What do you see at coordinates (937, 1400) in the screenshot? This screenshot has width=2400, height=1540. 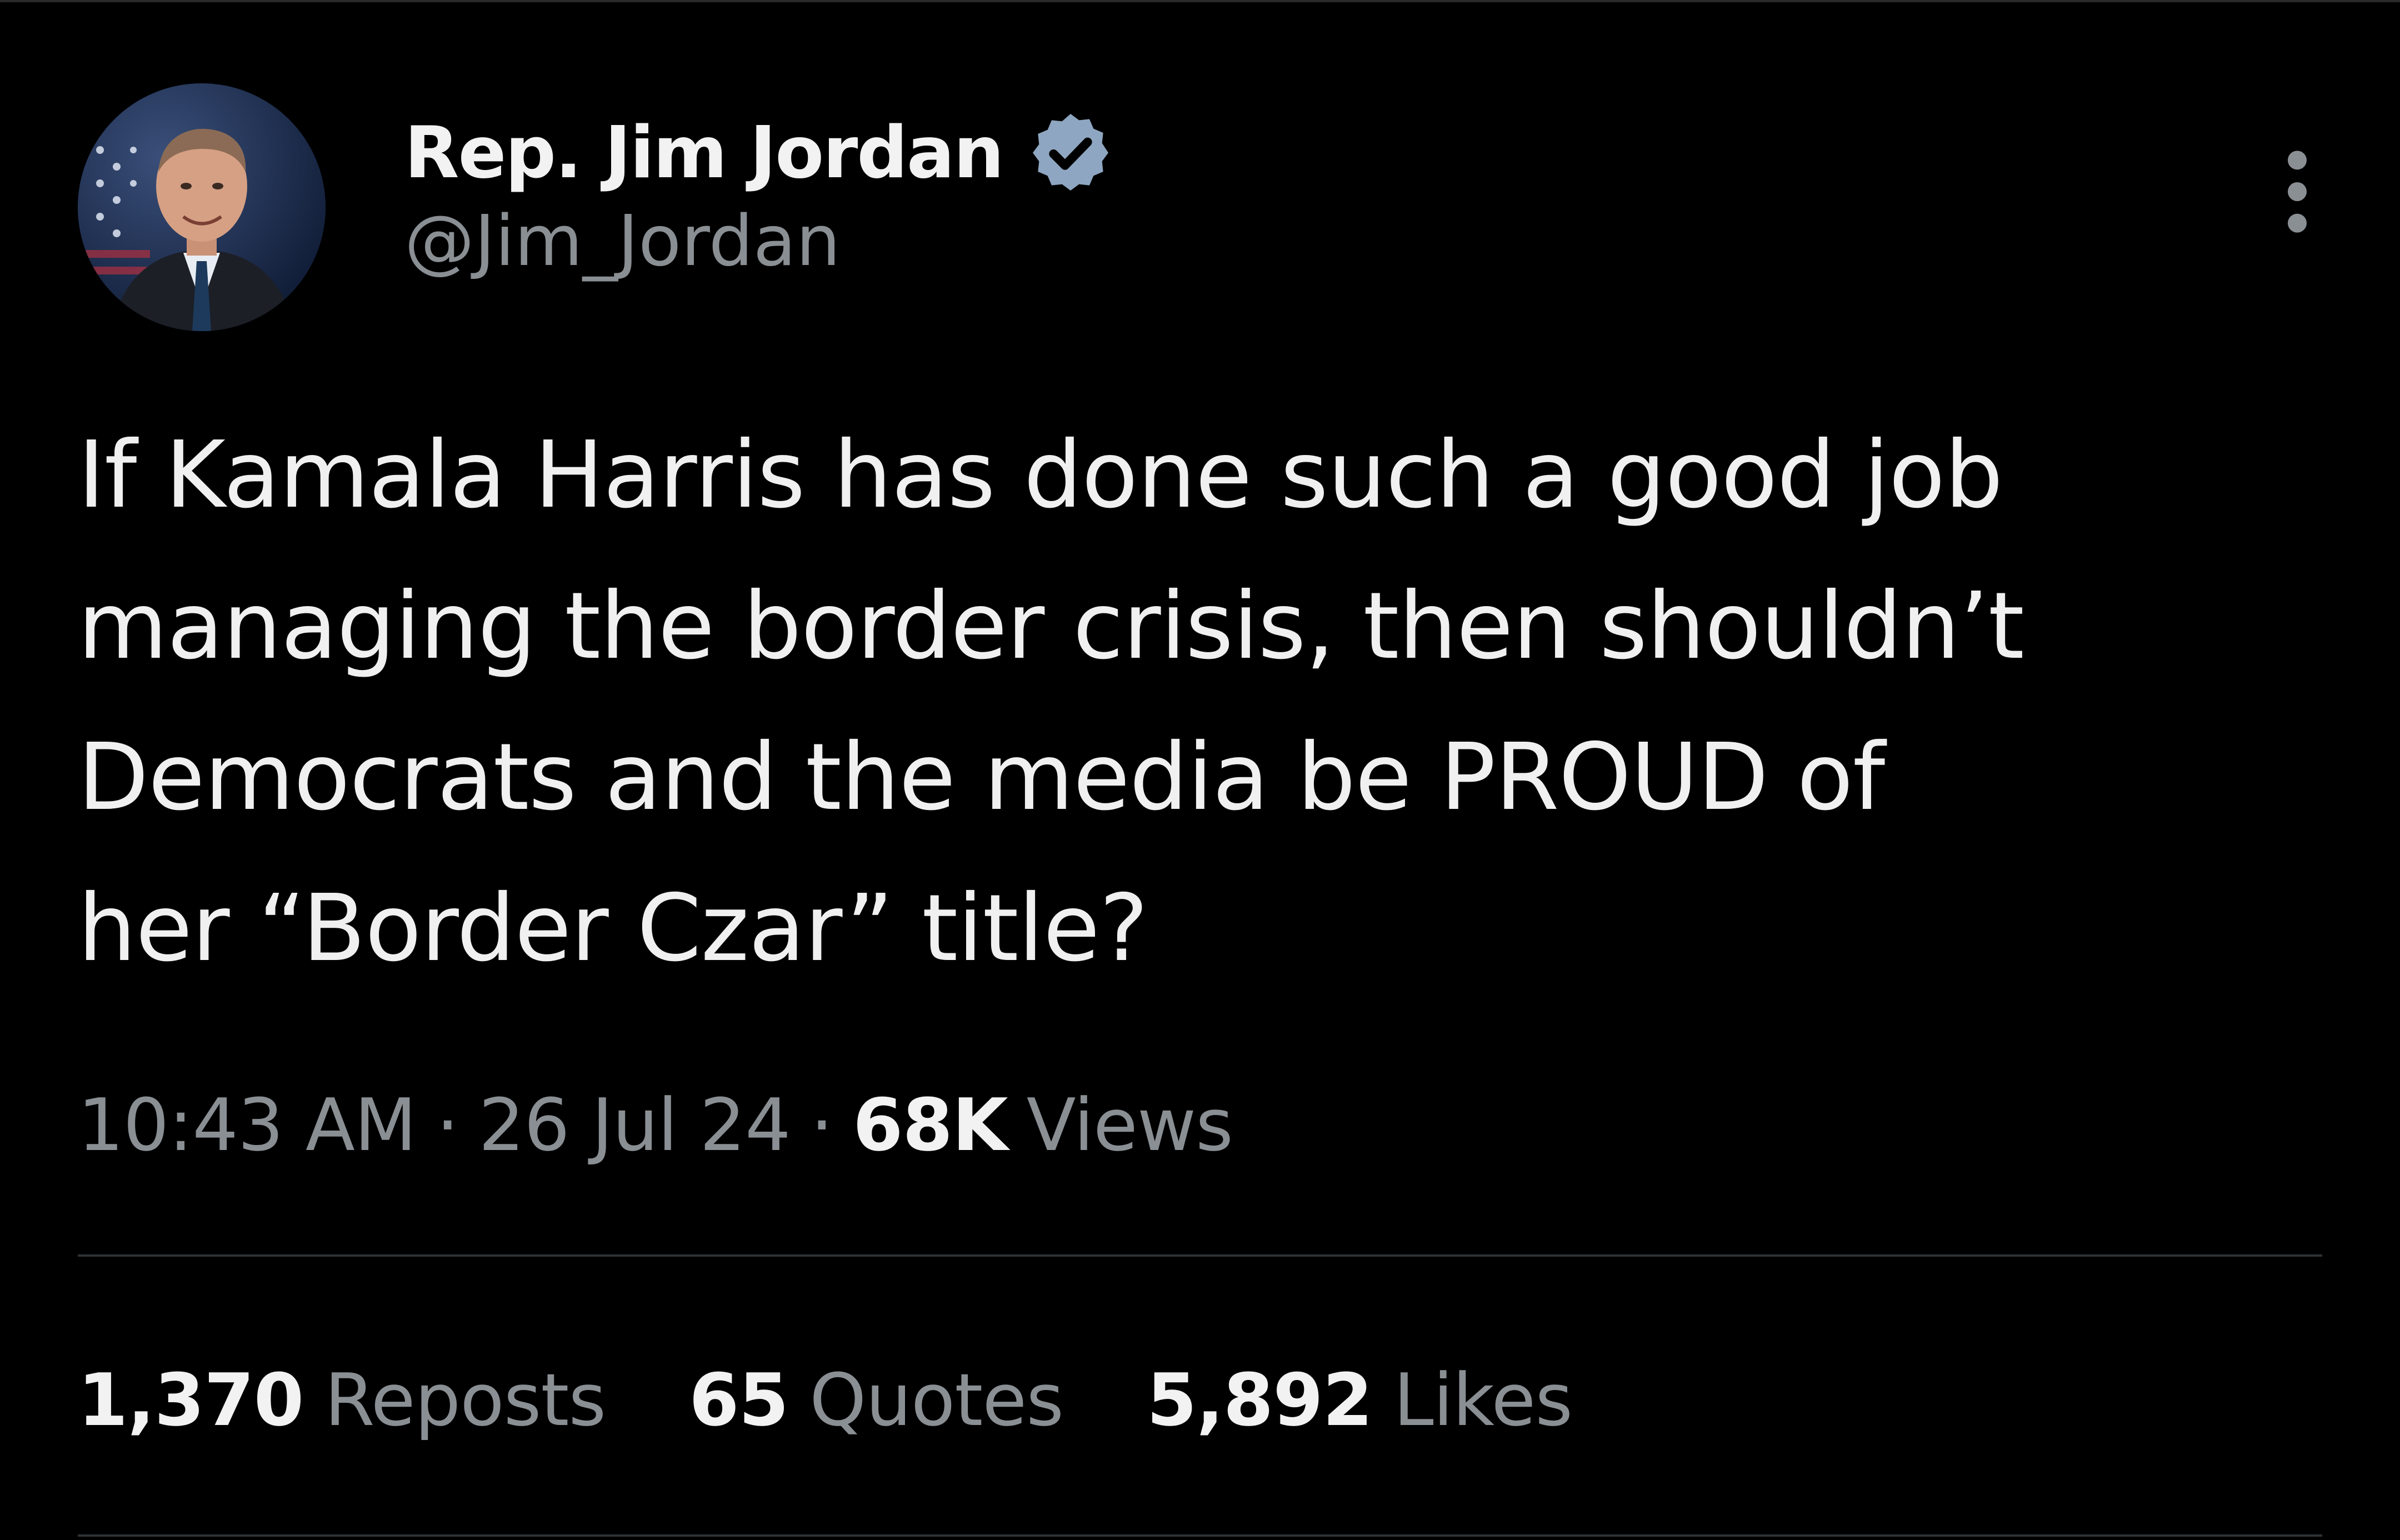 I see `quotes-label: Quotes` at bounding box center [937, 1400].